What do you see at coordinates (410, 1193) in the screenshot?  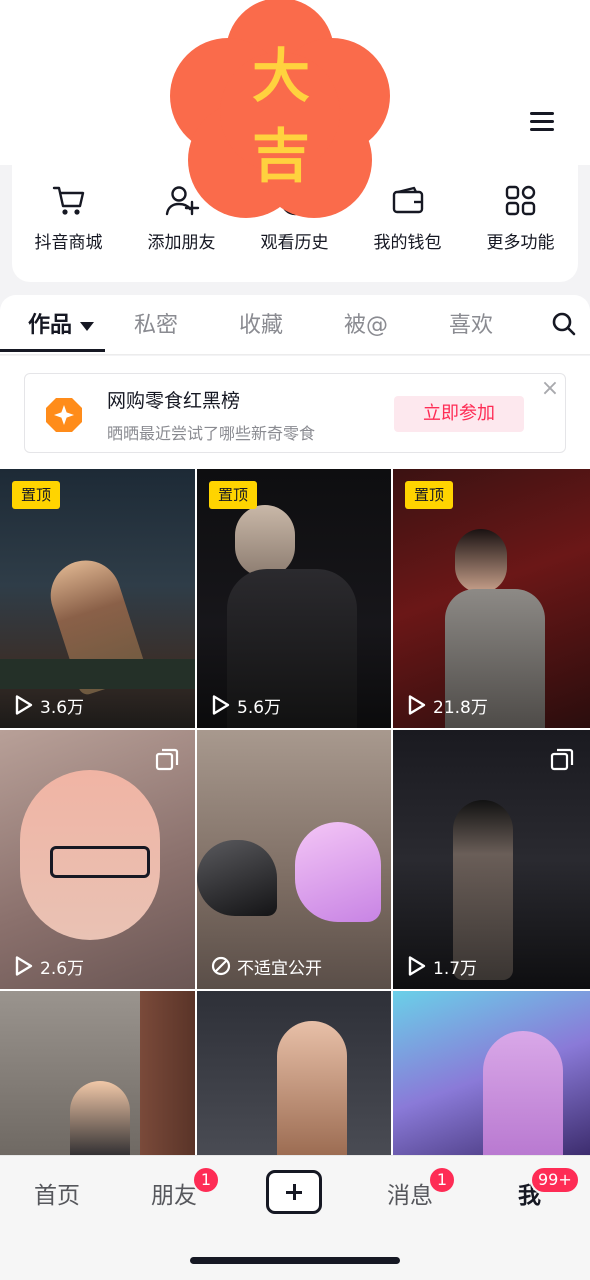 I see `nav-messages: 消息` at bounding box center [410, 1193].